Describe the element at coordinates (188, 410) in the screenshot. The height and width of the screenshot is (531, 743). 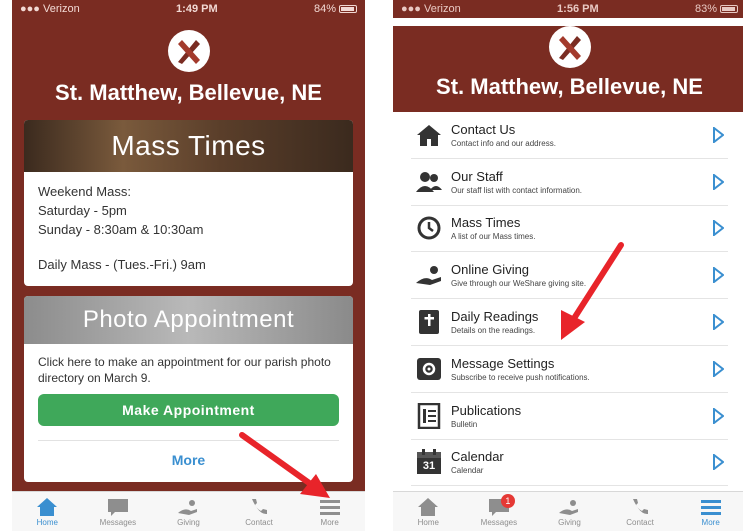
I see `make-appointment-button: Make Appointment` at that location.